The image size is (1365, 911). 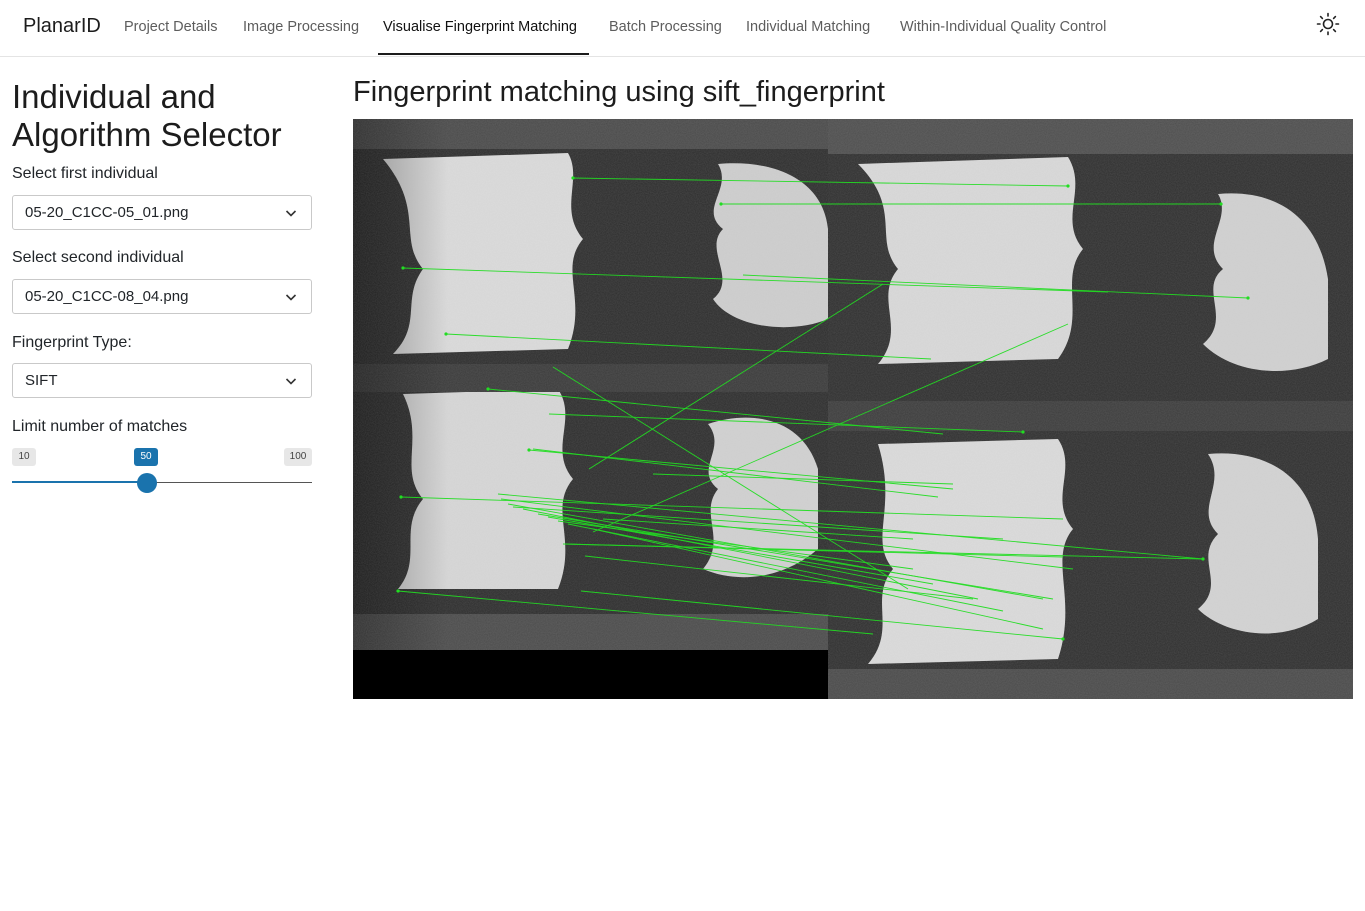 I want to click on second-individual-value: 05-20_C1CC-08_04.png, so click(x=107, y=296).